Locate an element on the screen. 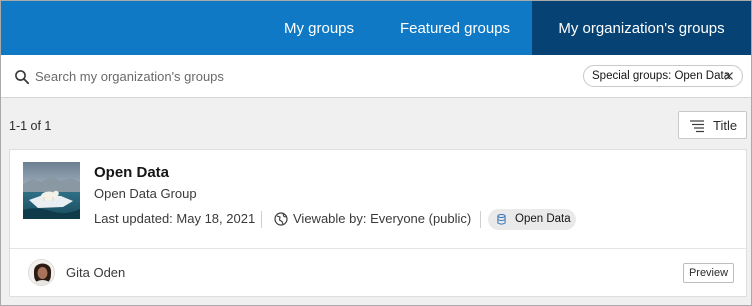 The width and height of the screenshot is (752, 306). sort-label: Title is located at coordinates (725, 125).